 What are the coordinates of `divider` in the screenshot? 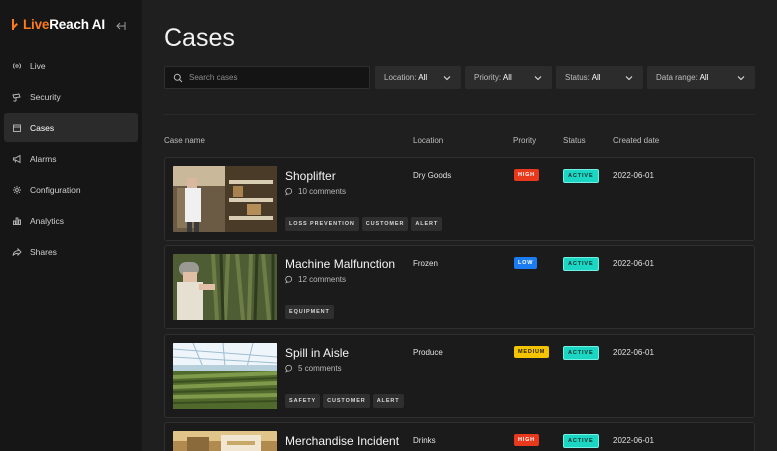 It's located at (459, 114).